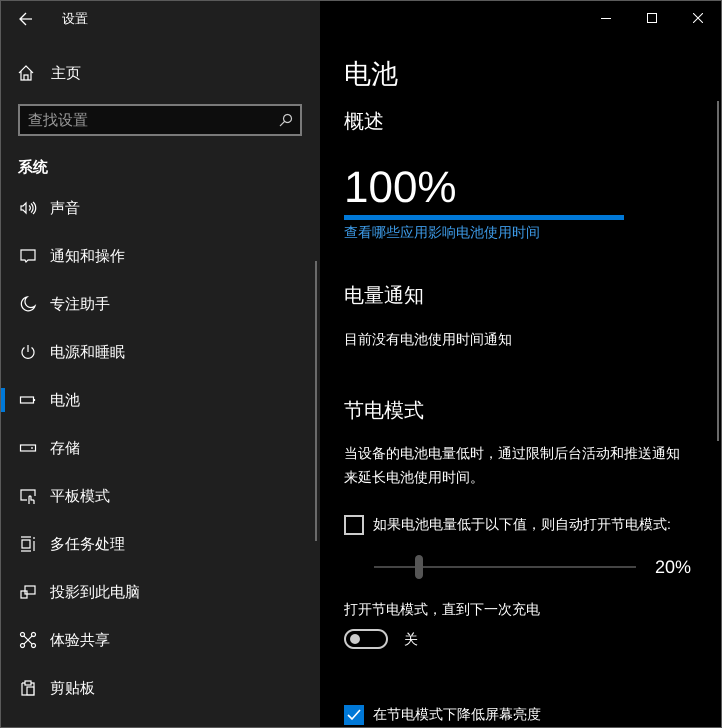 The image size is (722, 728). What do you see at coordinates (28, 496) in the screenshot?
I see `tablet-hand-icon` at bounding box center [28, 496].